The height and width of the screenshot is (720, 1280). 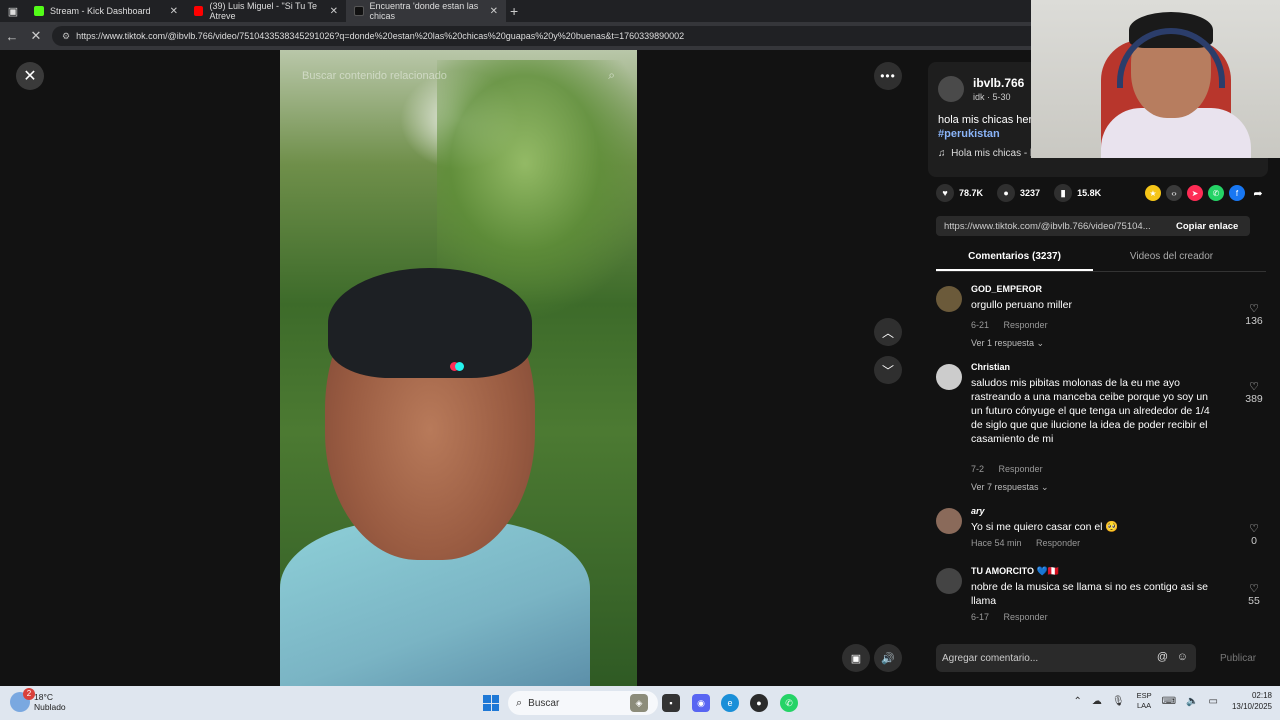 I want to click on stop-loading-icon: ✕, so click(x=36, y=36).